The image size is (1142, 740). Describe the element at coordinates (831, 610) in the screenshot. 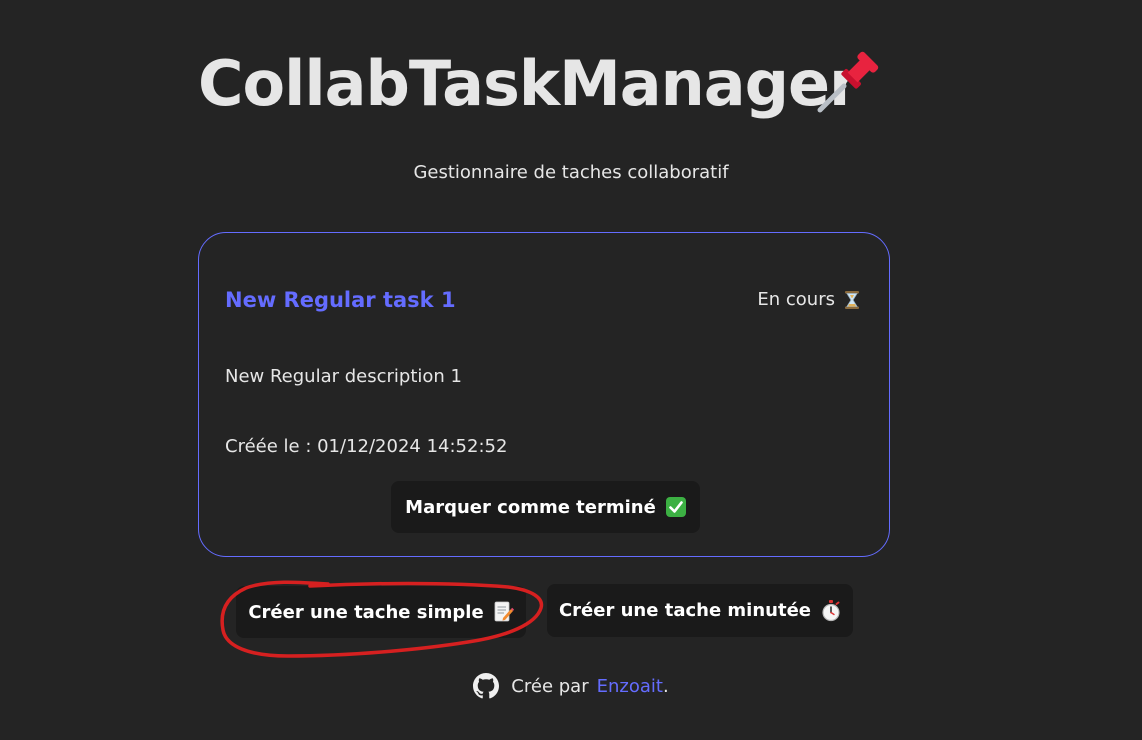

I see `stopwatch-icon` at that location.